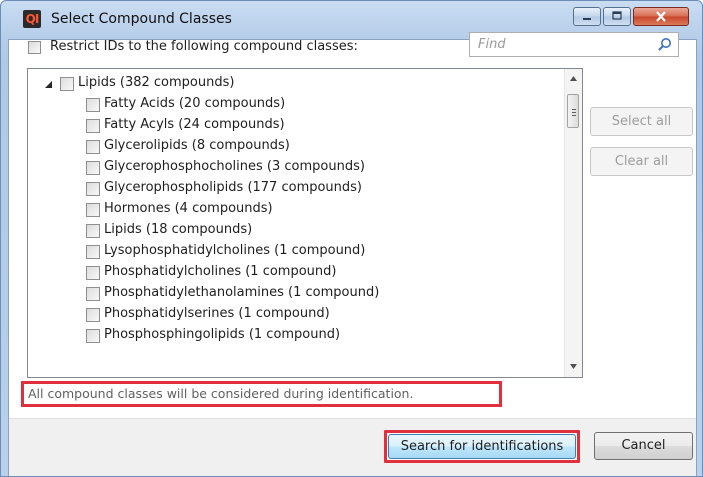 The height and width of the screenshot is (477, 703). Describe the element at coordinates (643, 446) in the screenshot. I see `cancel-button: Cancel` at that location.